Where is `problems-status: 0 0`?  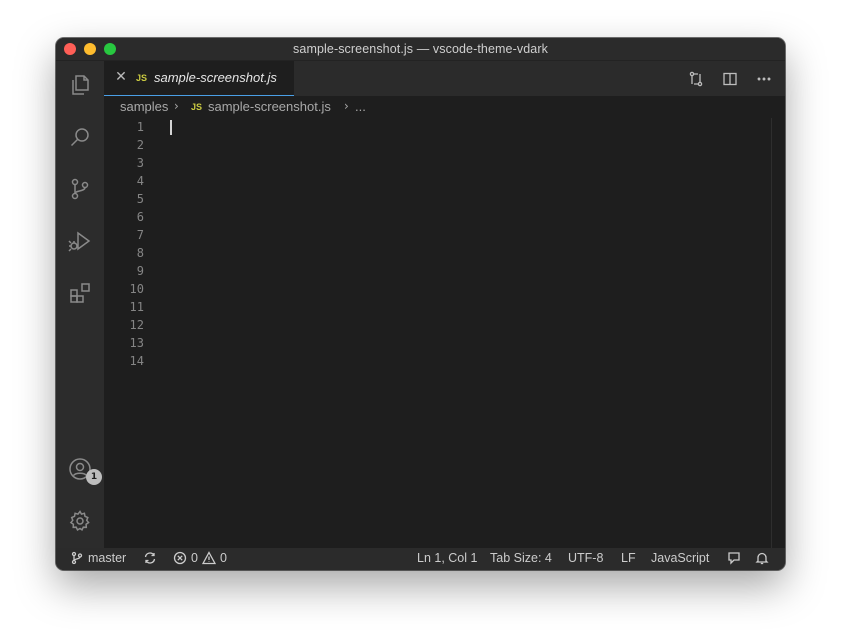
problems-status: 0 0 is located at coordinates (200, 558).